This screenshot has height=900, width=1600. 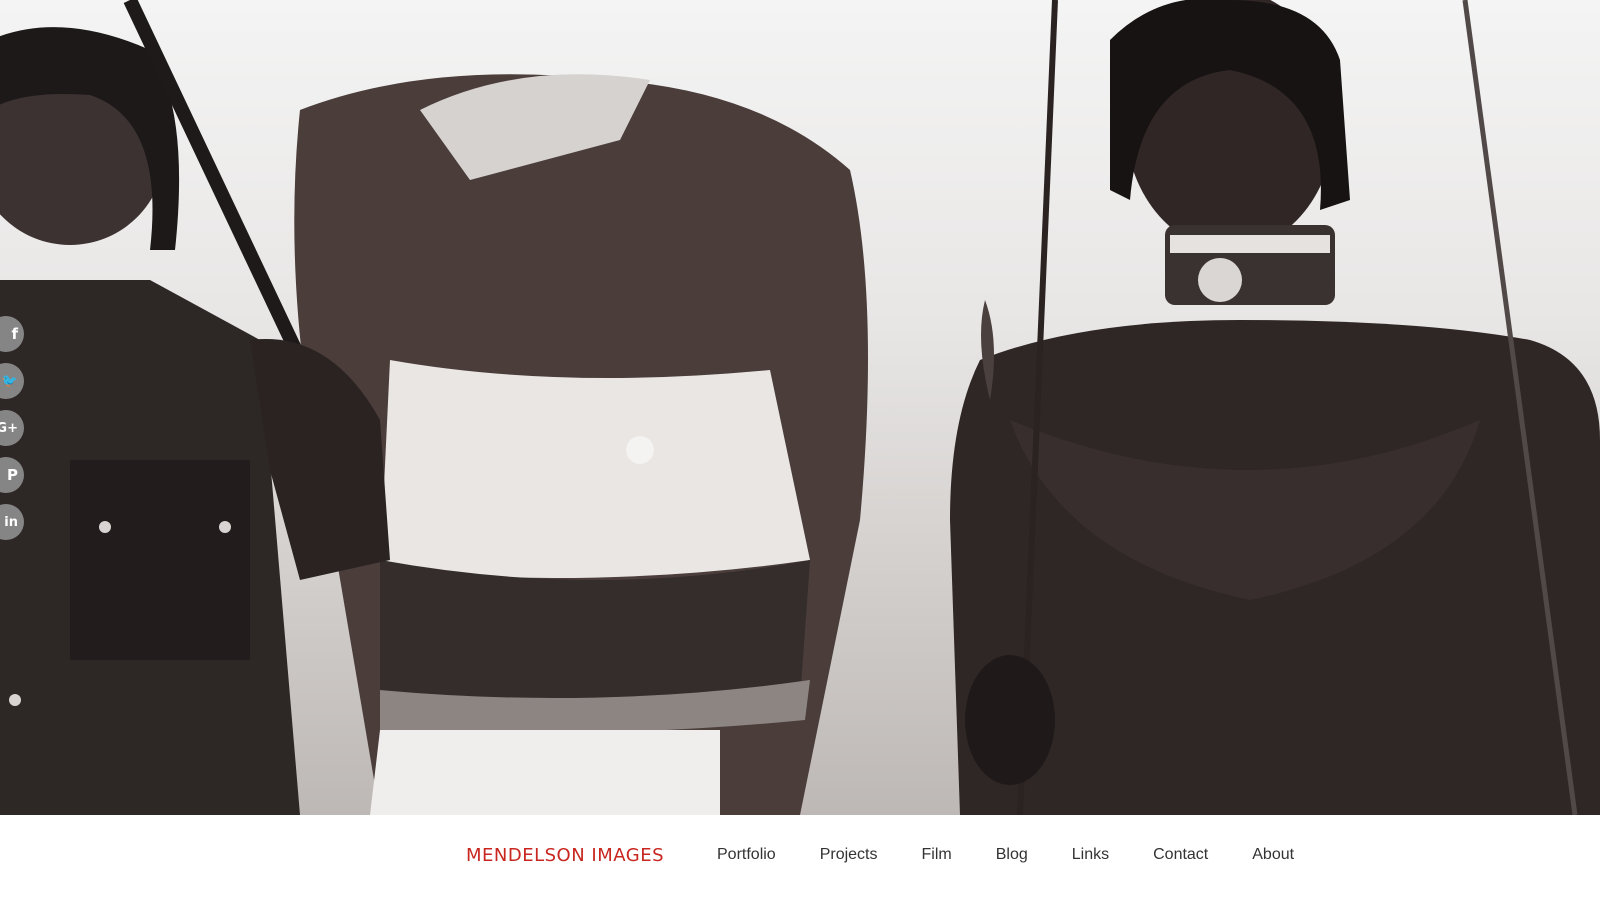 I want to click on linkedin-share-button: in, so click(x=12, y=522).